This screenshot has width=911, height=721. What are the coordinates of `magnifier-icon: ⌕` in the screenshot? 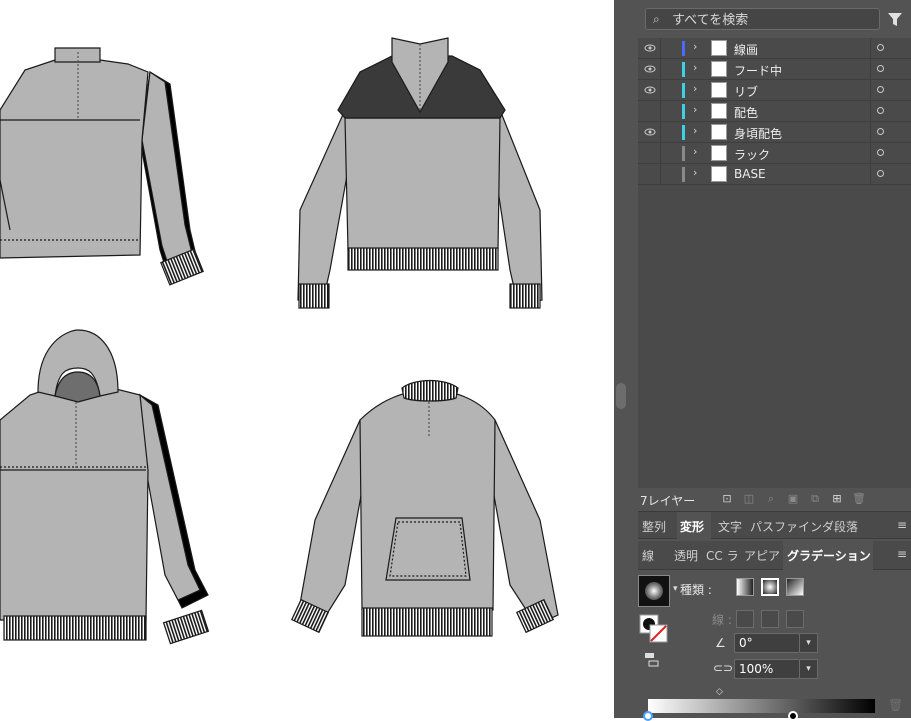 It's located at (656, 19).